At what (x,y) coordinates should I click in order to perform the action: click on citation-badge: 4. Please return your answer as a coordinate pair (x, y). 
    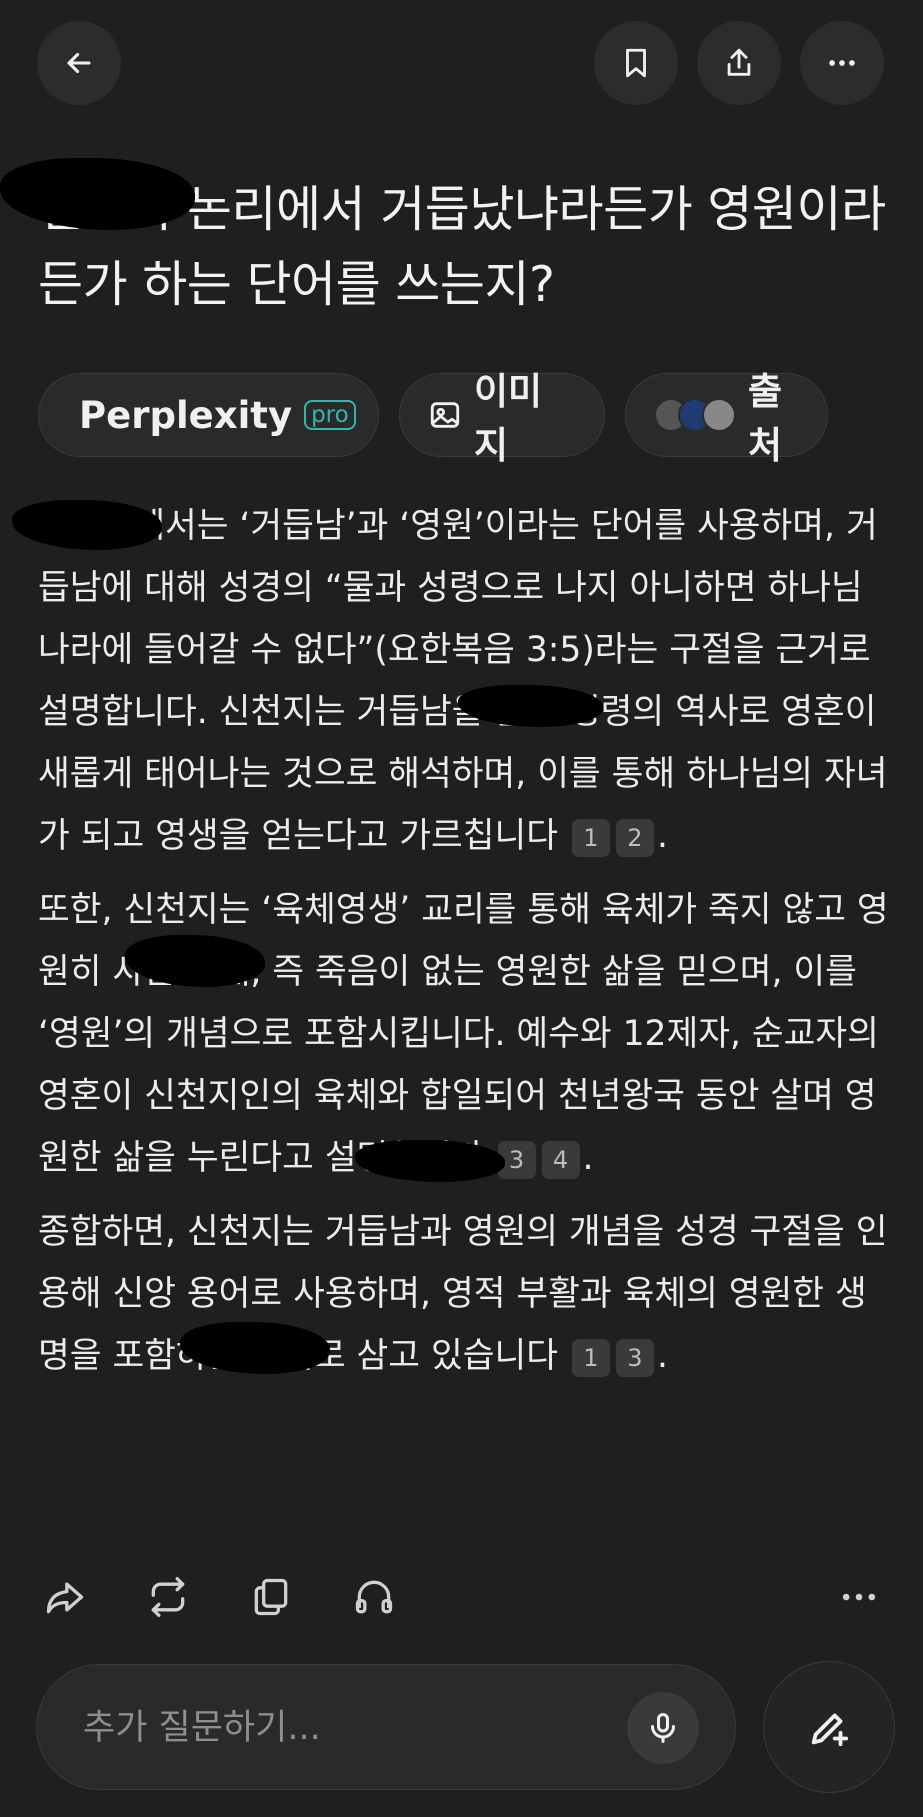
    Looking at the image, I should click on (560, 1159).